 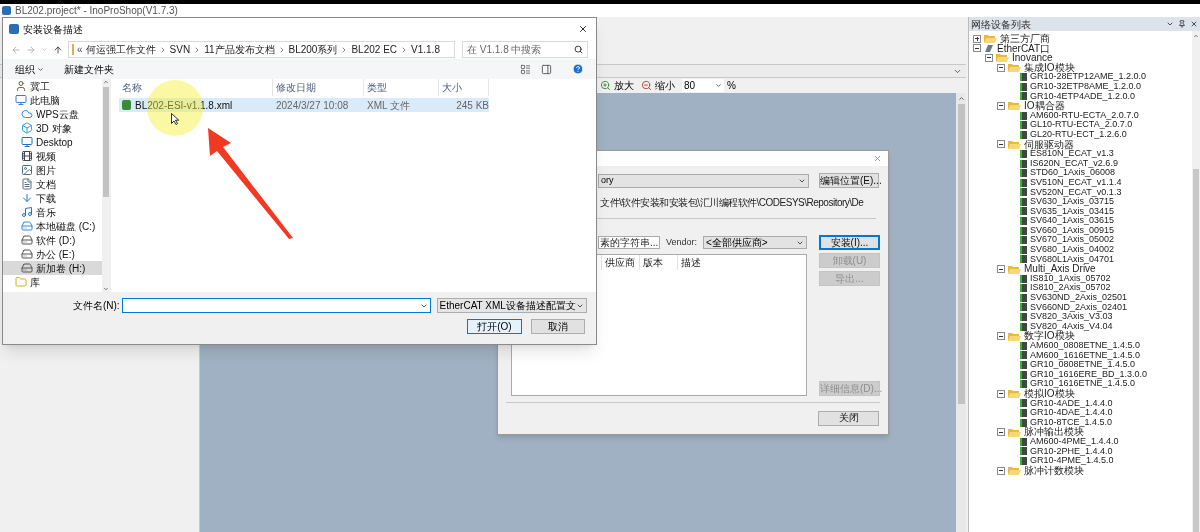 What do you see at coordinates (1084, 115) in the screenshot?
I see `tree-item: AM600-RTU-ECTA_2.0.7.0` at bounding box center [1084, 115].